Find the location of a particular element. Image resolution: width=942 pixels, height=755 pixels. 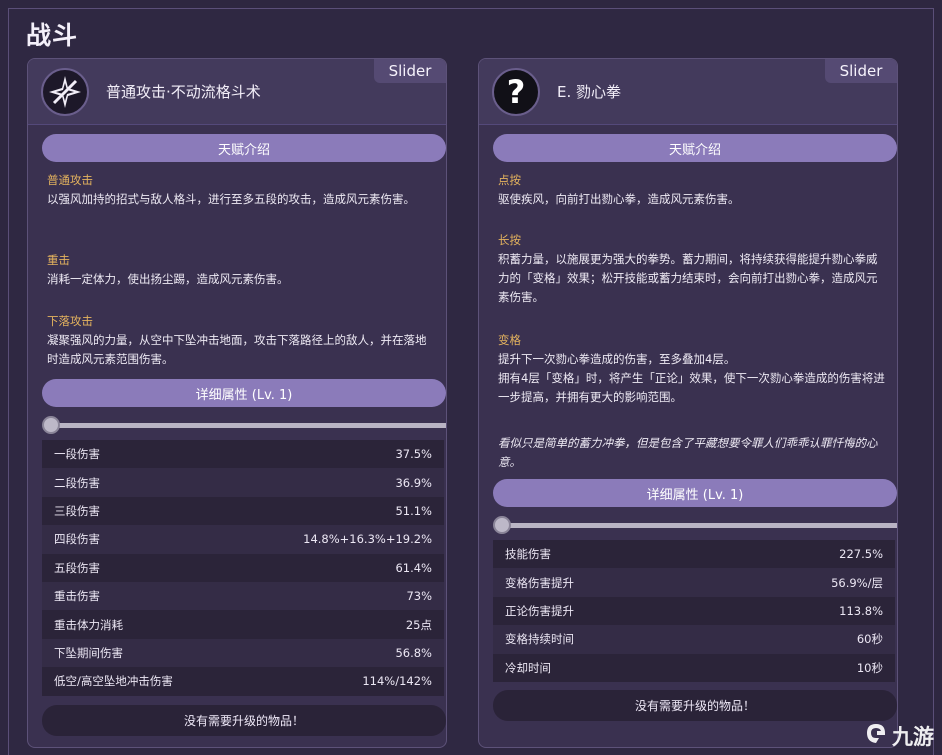

flavor-text-block: 看似只是简单的蓄力冲拳，但是包含了平藏想要令罪人们乖乖认罪忏悔的心意。 is located at coordinates (693, 453).